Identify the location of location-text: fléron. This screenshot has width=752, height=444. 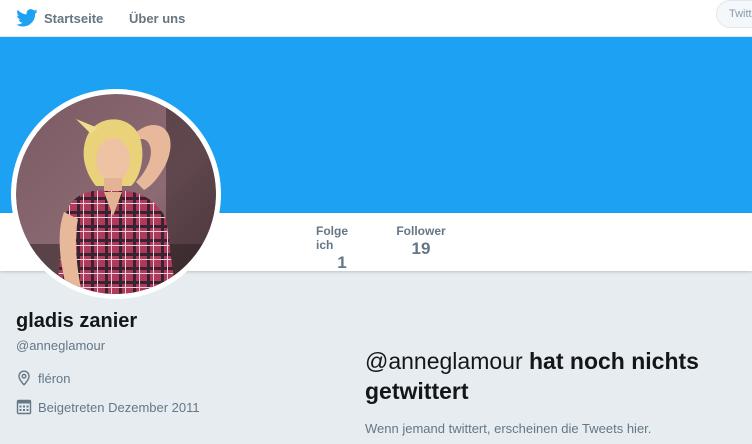
(54, 378).